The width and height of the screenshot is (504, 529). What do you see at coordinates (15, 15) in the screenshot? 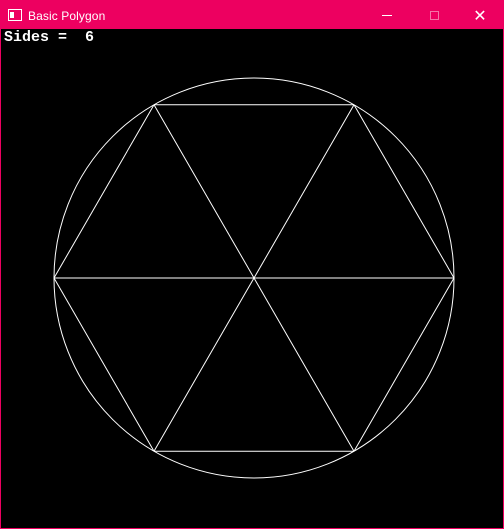
I see `app-window-icon` at bounding box center [15, 15].